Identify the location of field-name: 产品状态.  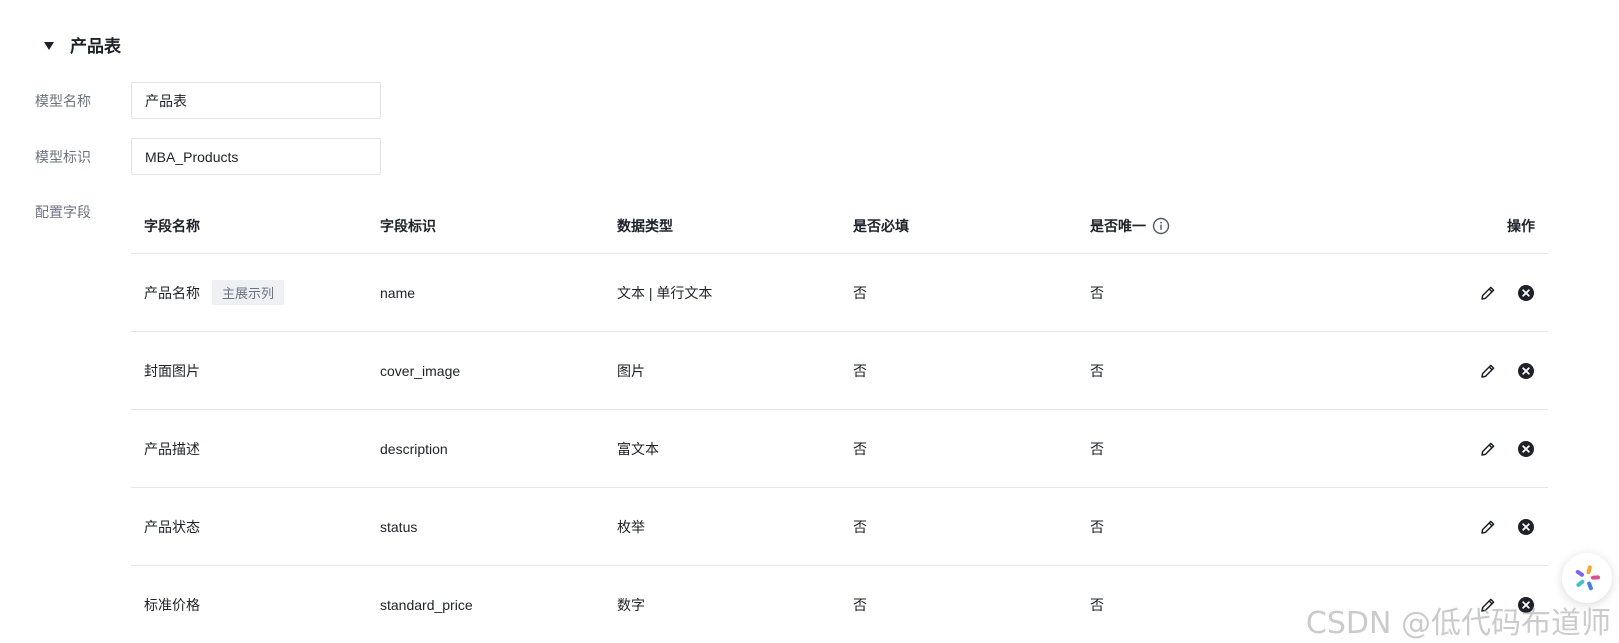
(172, 526).